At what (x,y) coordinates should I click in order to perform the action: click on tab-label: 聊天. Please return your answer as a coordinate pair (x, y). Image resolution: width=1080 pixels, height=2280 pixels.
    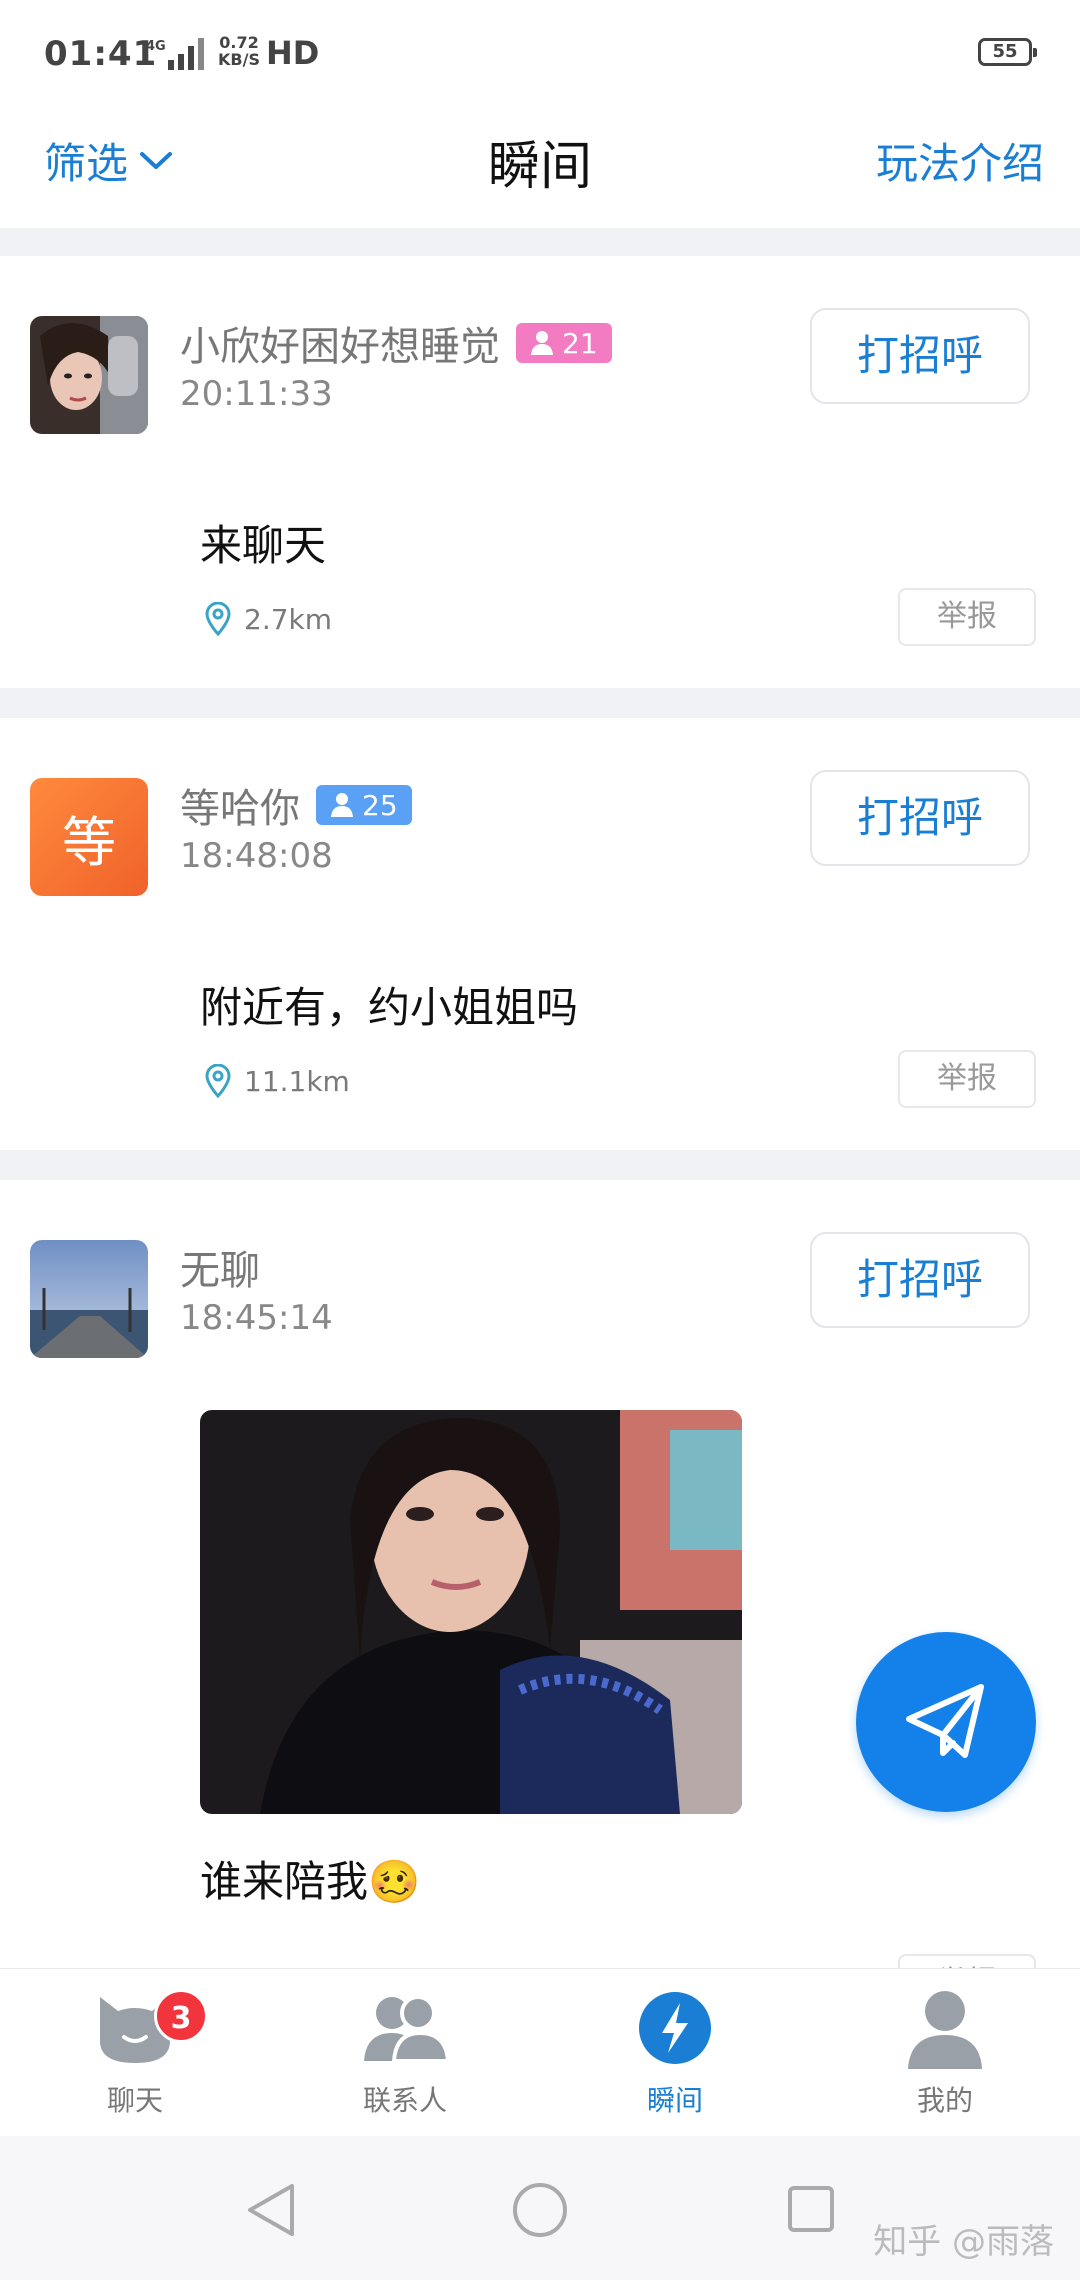
    Looking at the image, I should click on (134, 2100).